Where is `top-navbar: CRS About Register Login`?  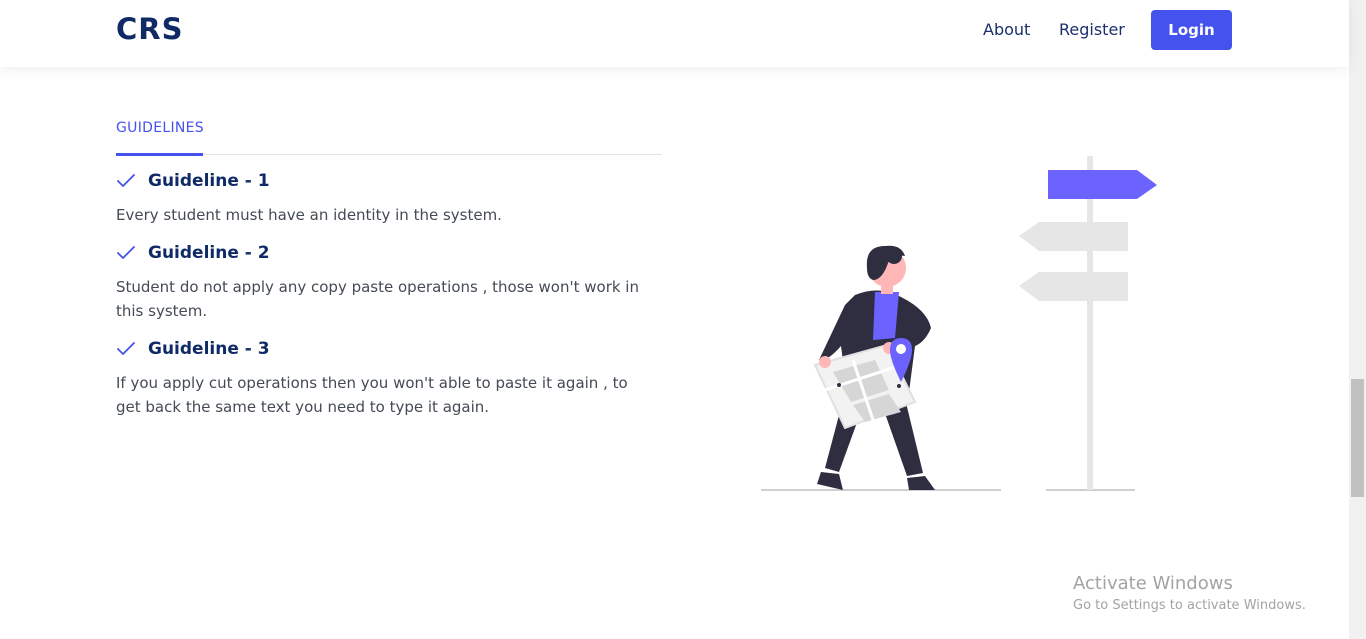
top-navbar: CRS About Register Login is located at coordinates (674, 33).